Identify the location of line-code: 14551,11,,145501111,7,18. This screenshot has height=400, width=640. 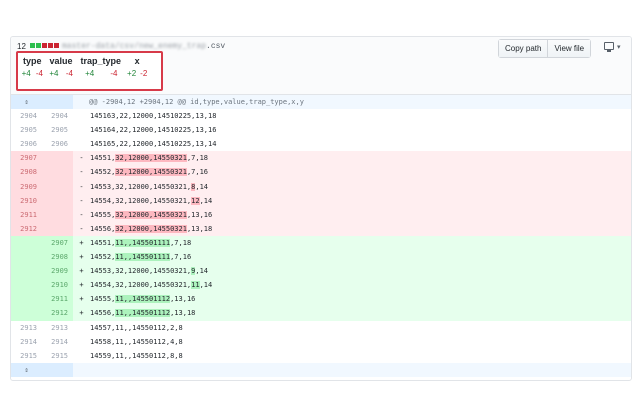
(360, 243).